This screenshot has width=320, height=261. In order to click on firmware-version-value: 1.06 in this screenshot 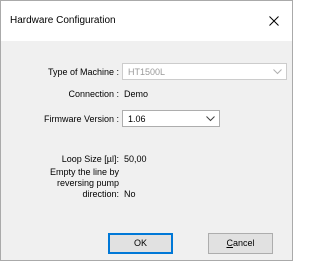, I will do `click(137, 119)`.